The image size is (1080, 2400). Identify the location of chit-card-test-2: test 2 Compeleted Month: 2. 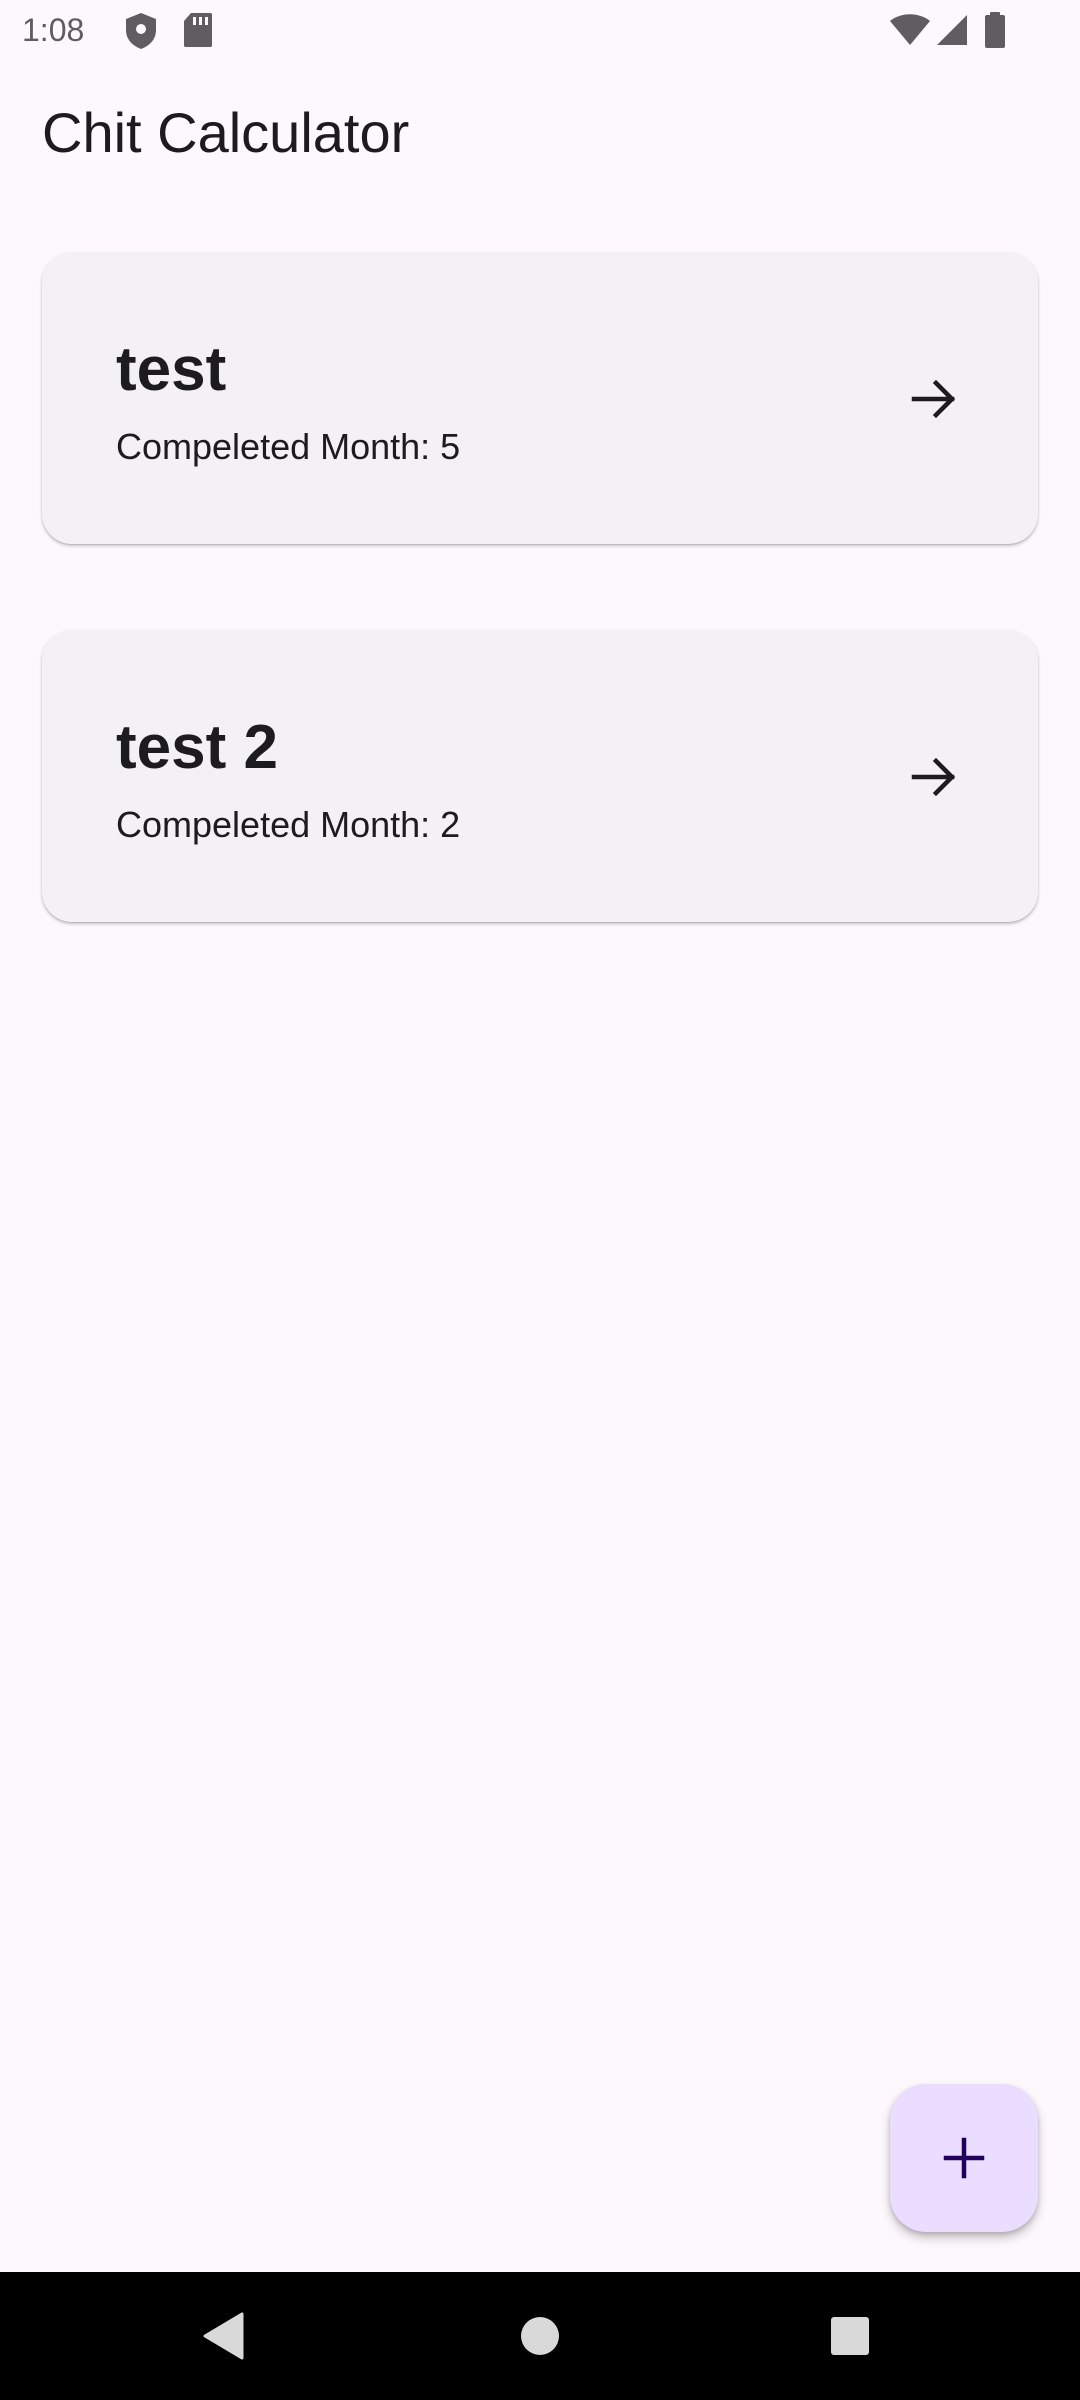
(540, 776).